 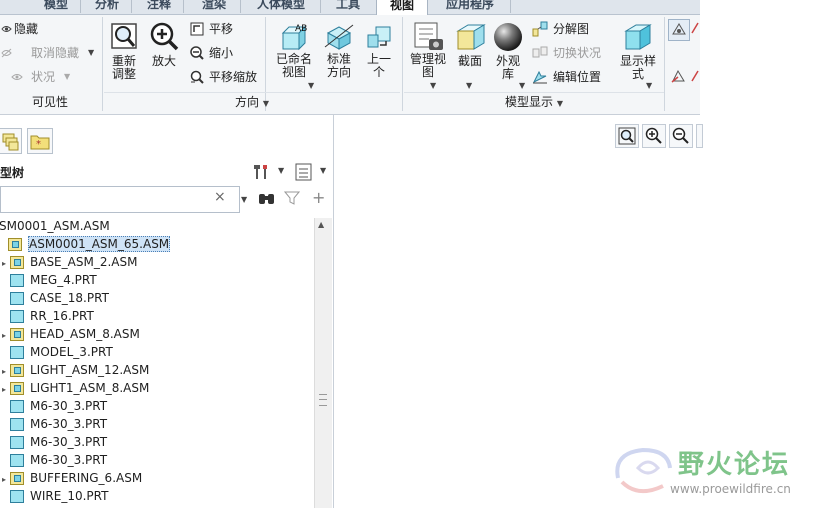 What do you see at coordinates (90, 370) in the screenshot?
I see `tree-item-label: LIGHT_ASM_12.ASM` at bounding box center [90, 370].